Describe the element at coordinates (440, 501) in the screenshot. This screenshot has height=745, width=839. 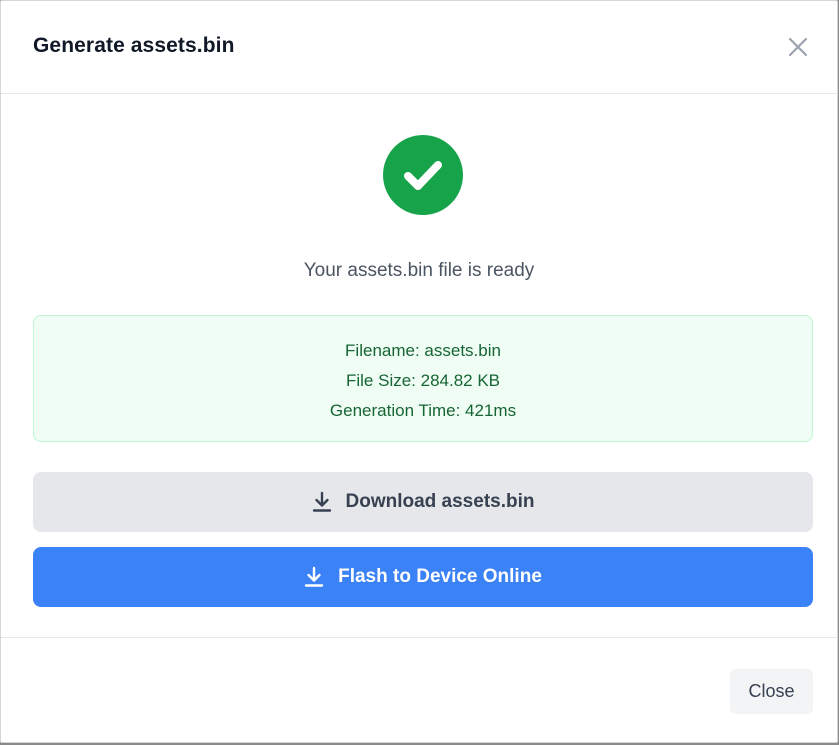
I see `download-button-label: Download assets.bin` at that location.